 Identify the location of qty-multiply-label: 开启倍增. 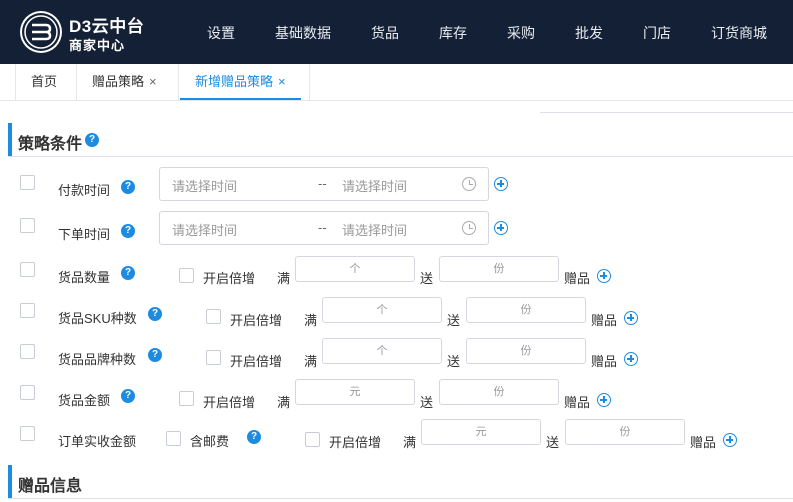
(229, 278).